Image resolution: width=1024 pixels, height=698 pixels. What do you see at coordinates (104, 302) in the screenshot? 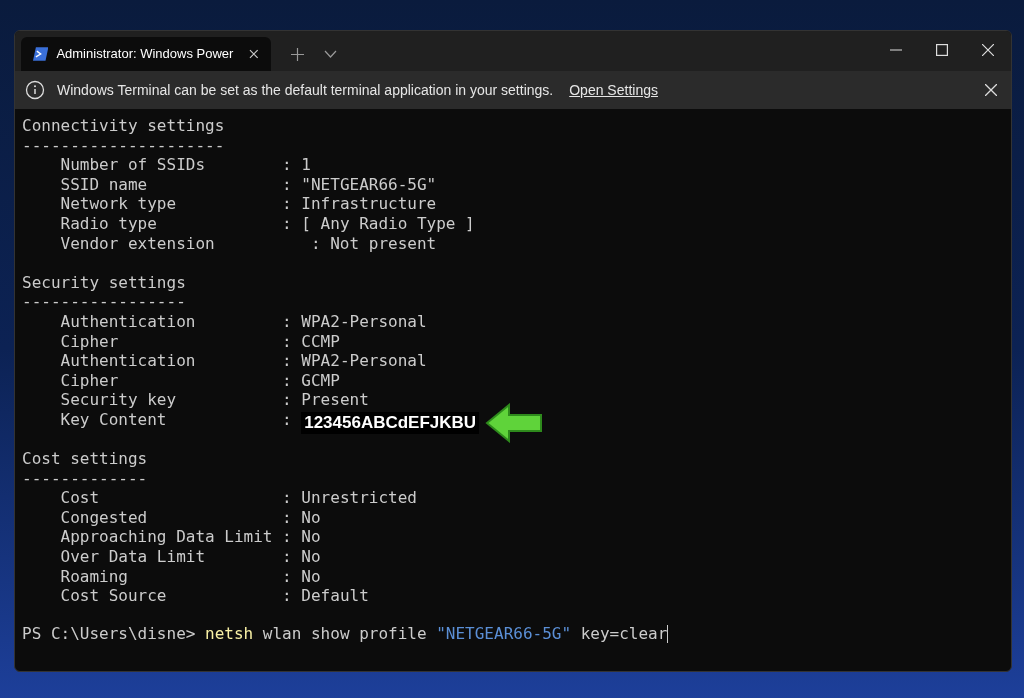
I see `heading-underline: -----------------` at bounding box center [104, 302].